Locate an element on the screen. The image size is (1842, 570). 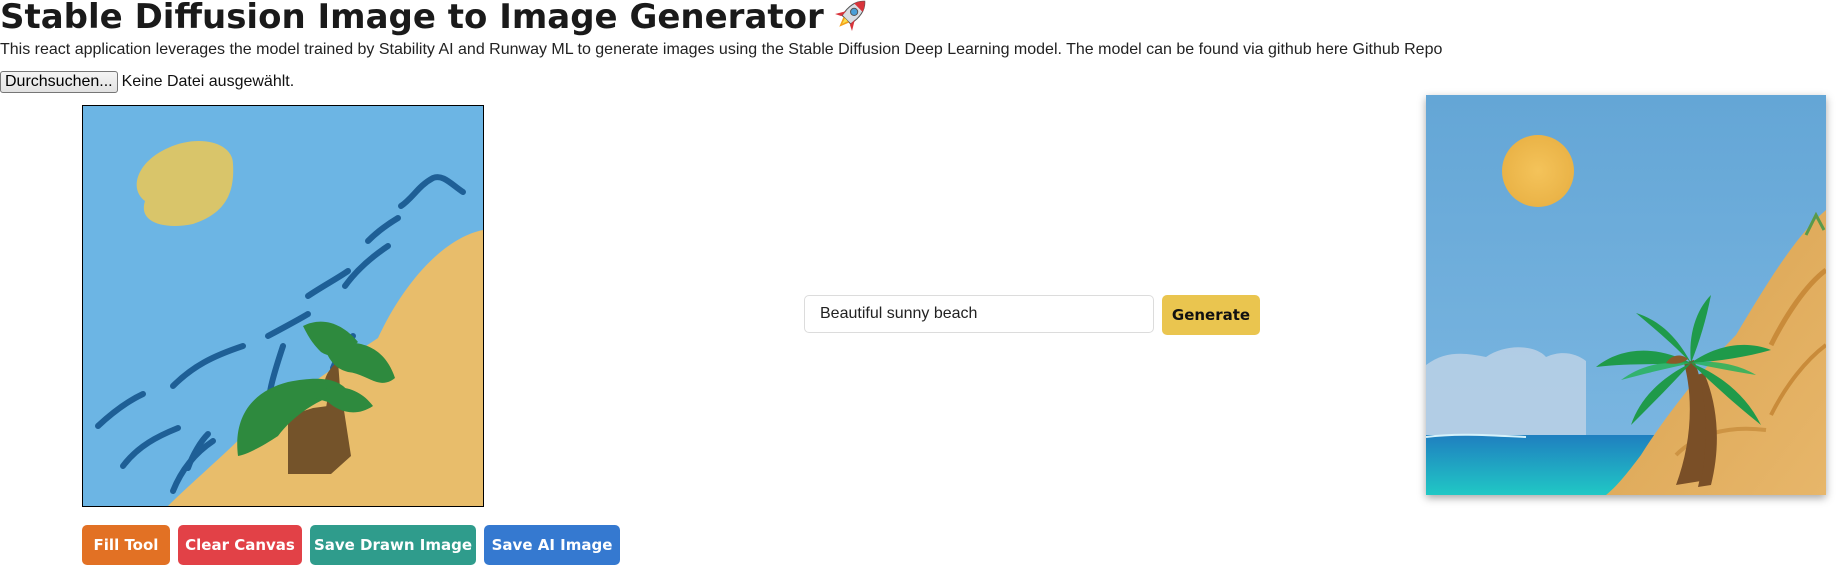
rocket-icon is located at coordinates (852, 21).